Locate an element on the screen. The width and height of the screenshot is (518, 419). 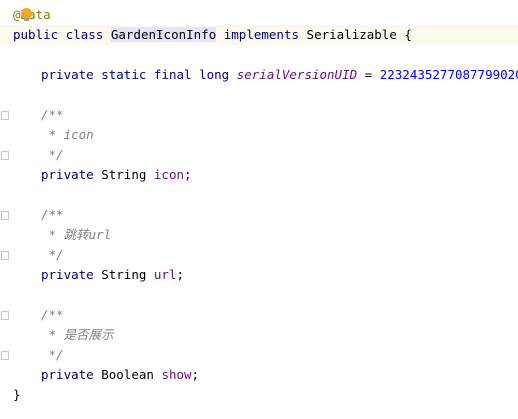
lightbulb-icon is located at coordinates (26, 14).